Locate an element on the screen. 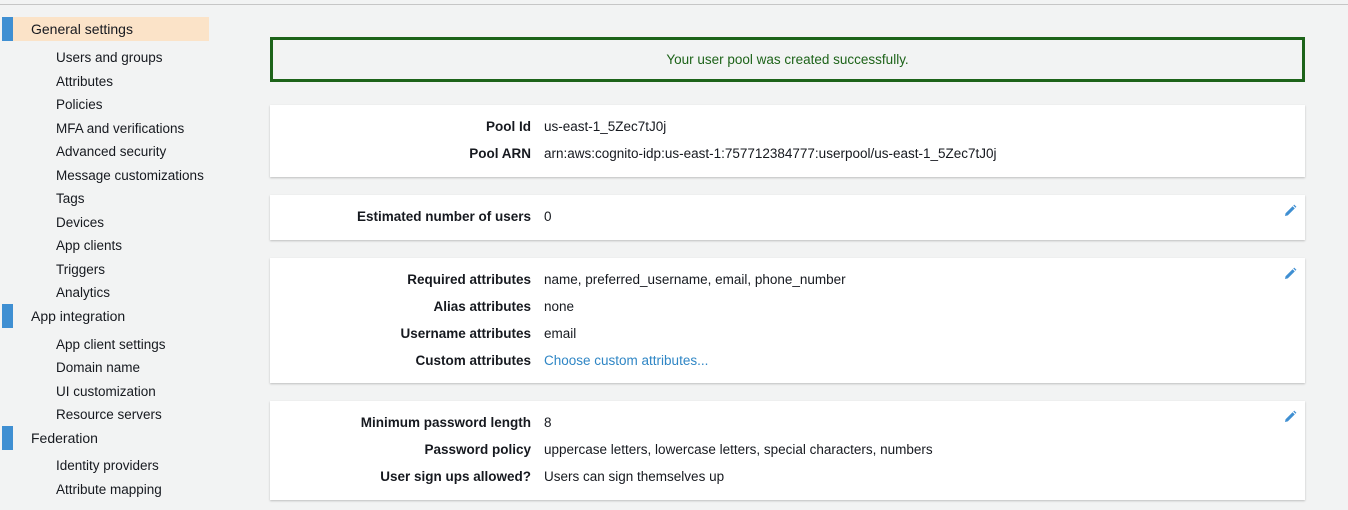 Image resolution: width=1348 pixels, height=510 pixels. custom-attributes-label: Custom attributes is located at coordinates (473, 360).